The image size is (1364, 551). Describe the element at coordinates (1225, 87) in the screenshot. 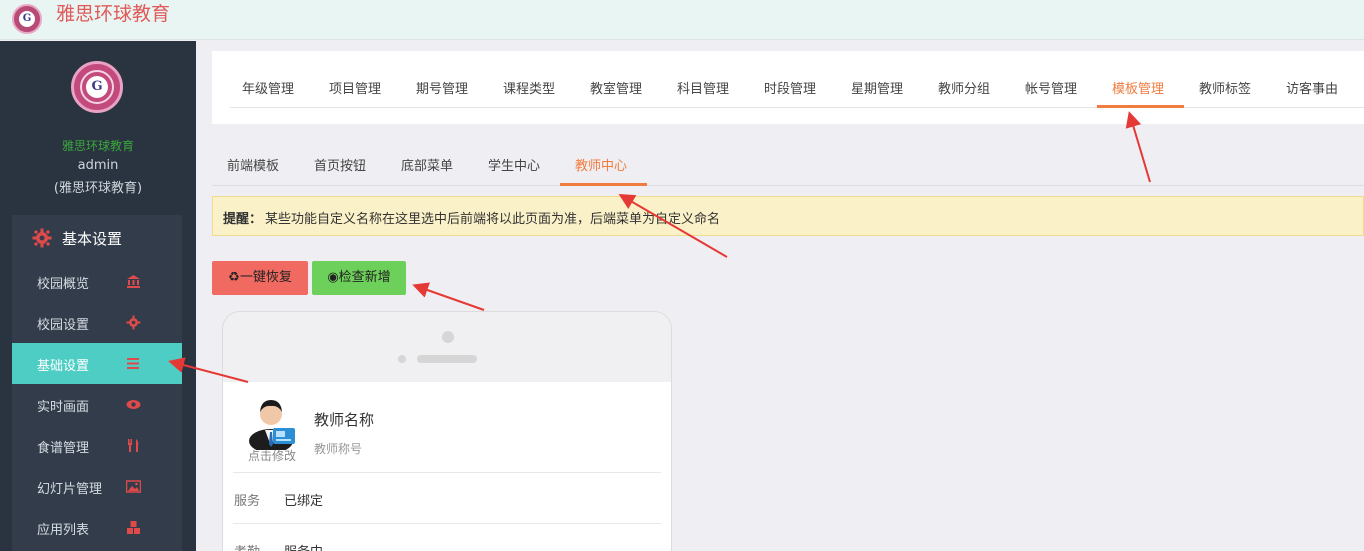

I see `tab-teacher-tags: 教师标签` at that location.